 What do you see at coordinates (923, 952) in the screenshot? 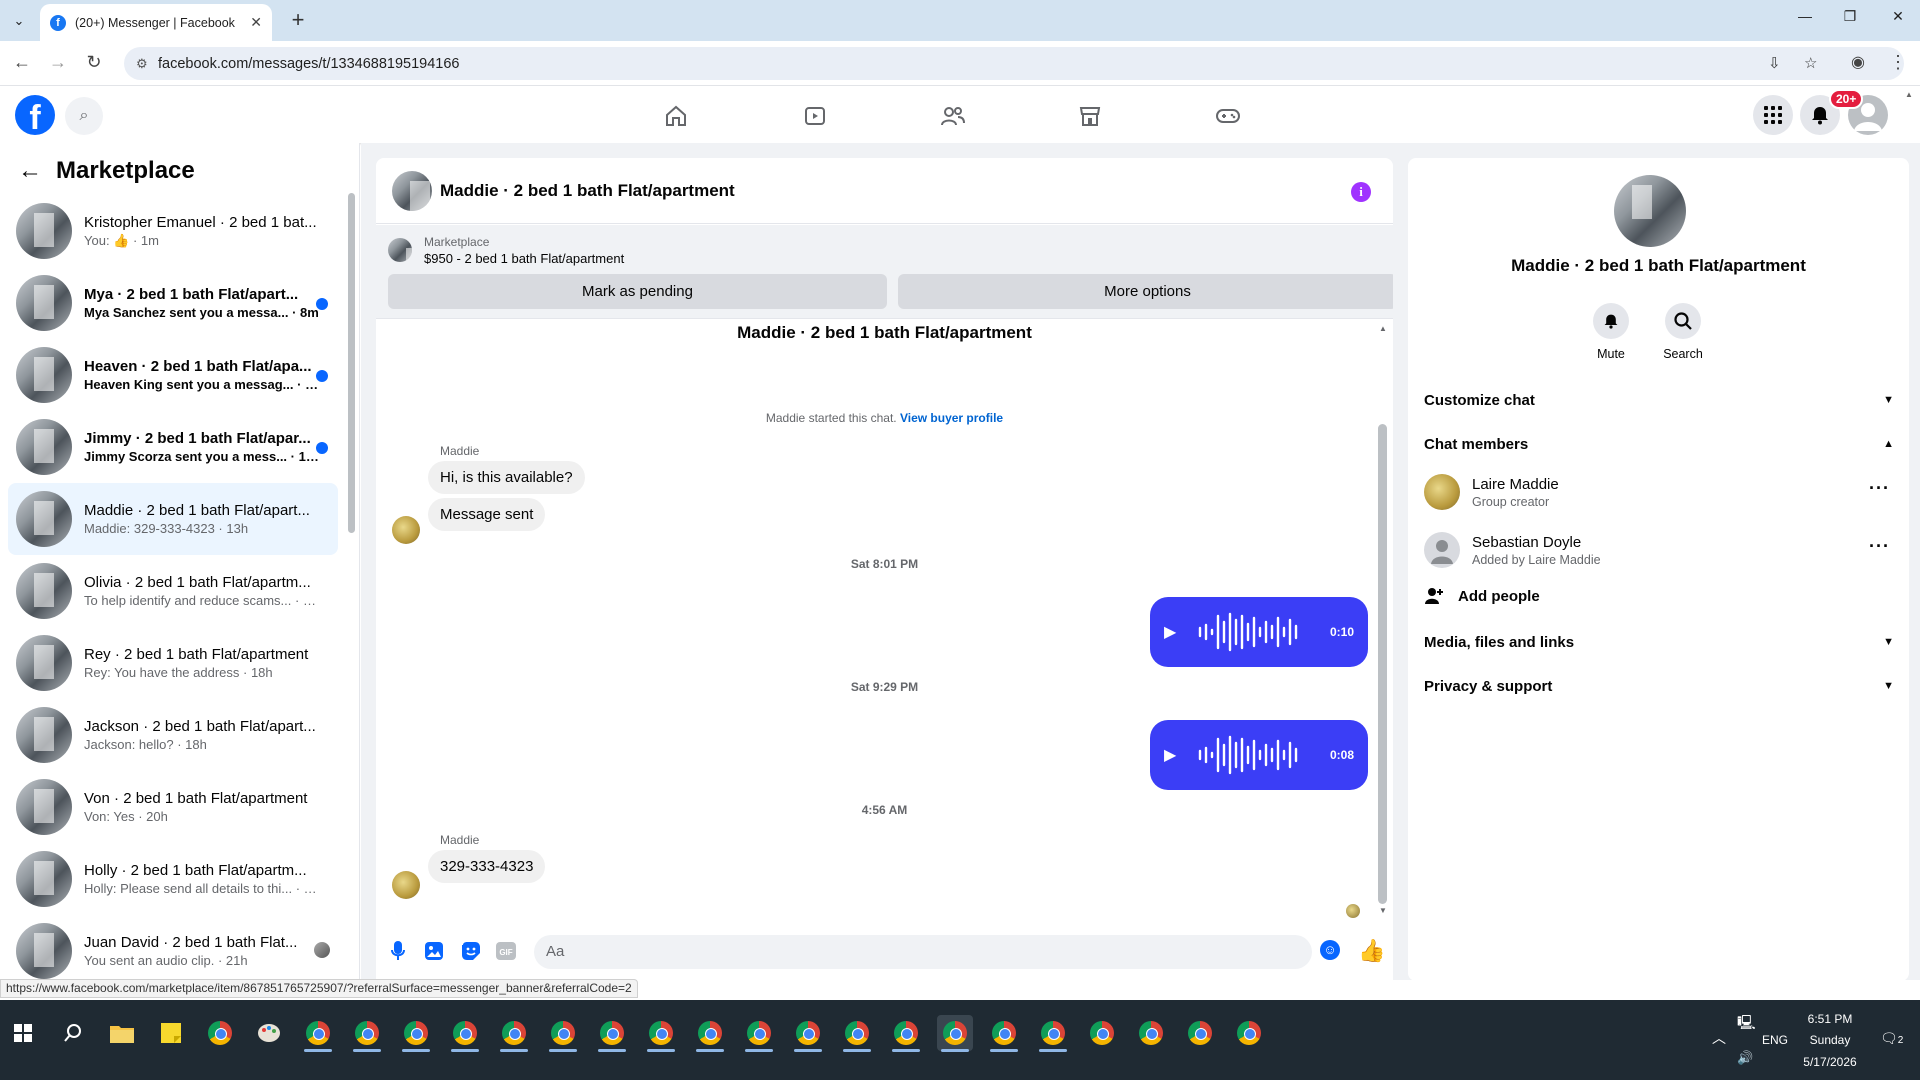
I see `message-input: Aa` at bounding box center [923, 952].